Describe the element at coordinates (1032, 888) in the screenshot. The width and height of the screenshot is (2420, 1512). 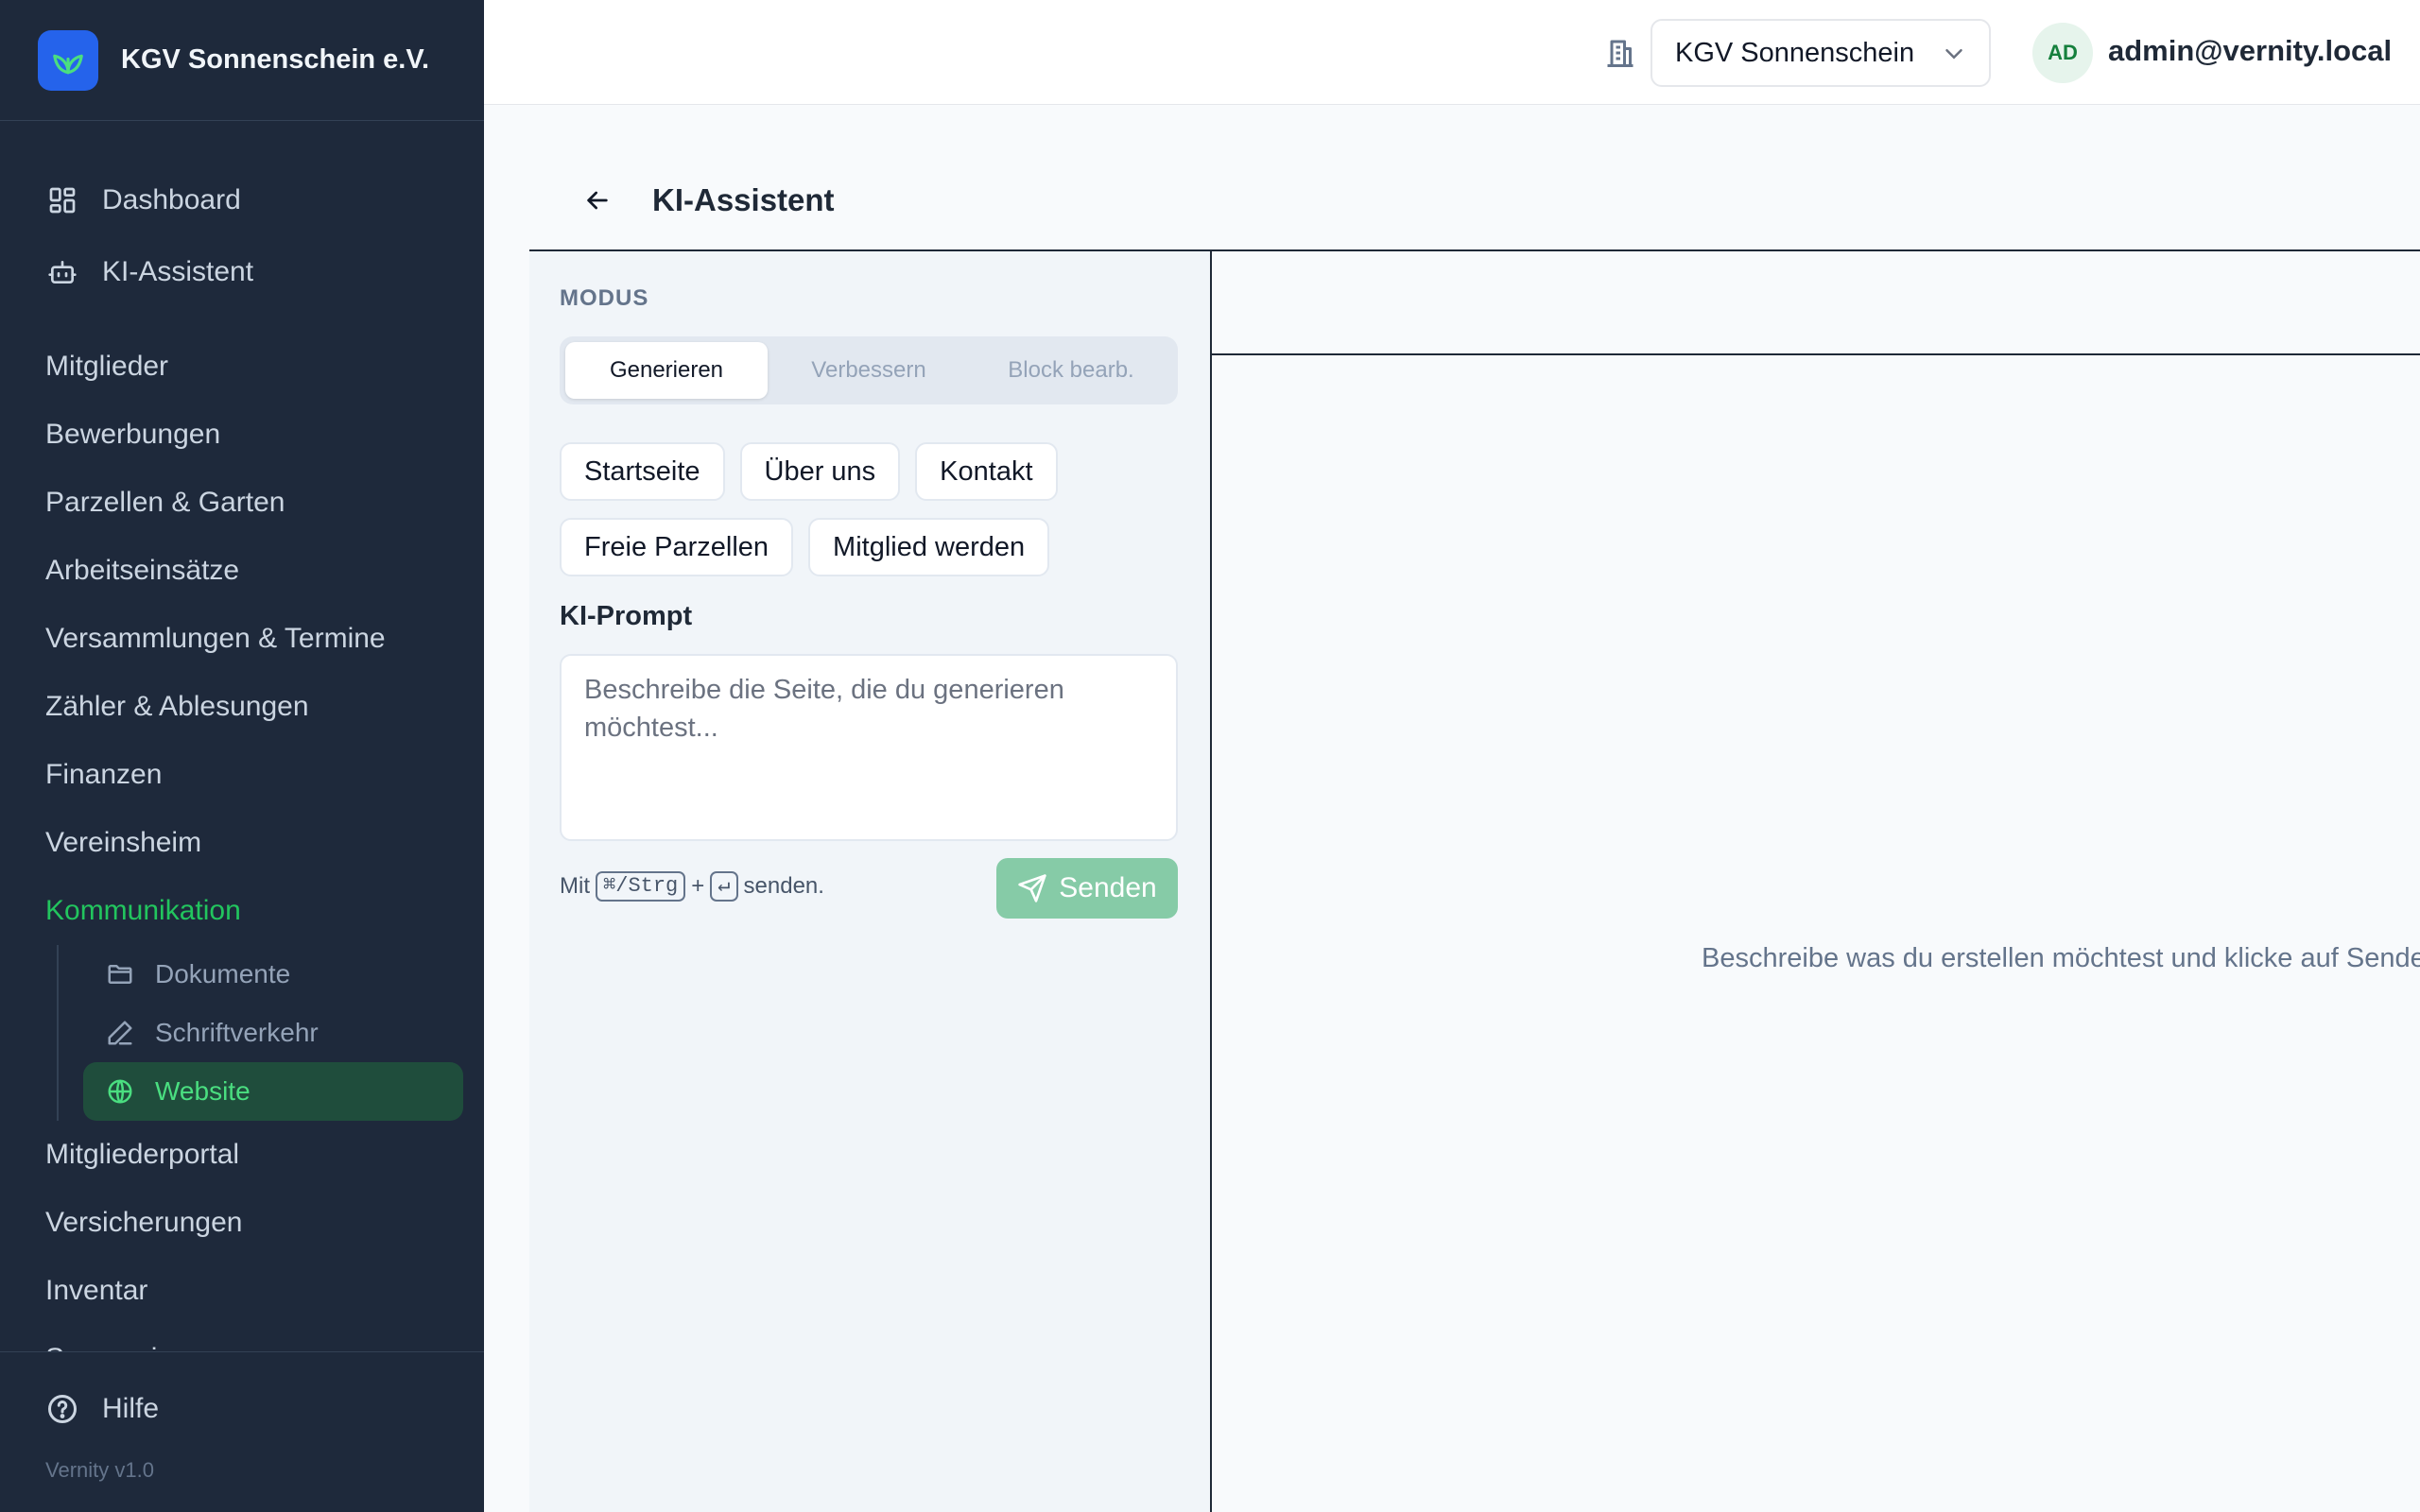
I see `send-icon` at that location.